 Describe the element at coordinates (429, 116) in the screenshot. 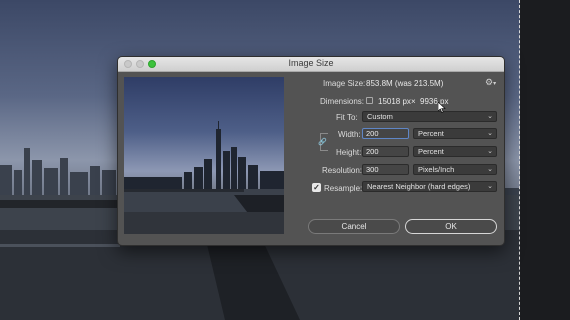

I see `fit-to-select: Custom ⌄` at that location.